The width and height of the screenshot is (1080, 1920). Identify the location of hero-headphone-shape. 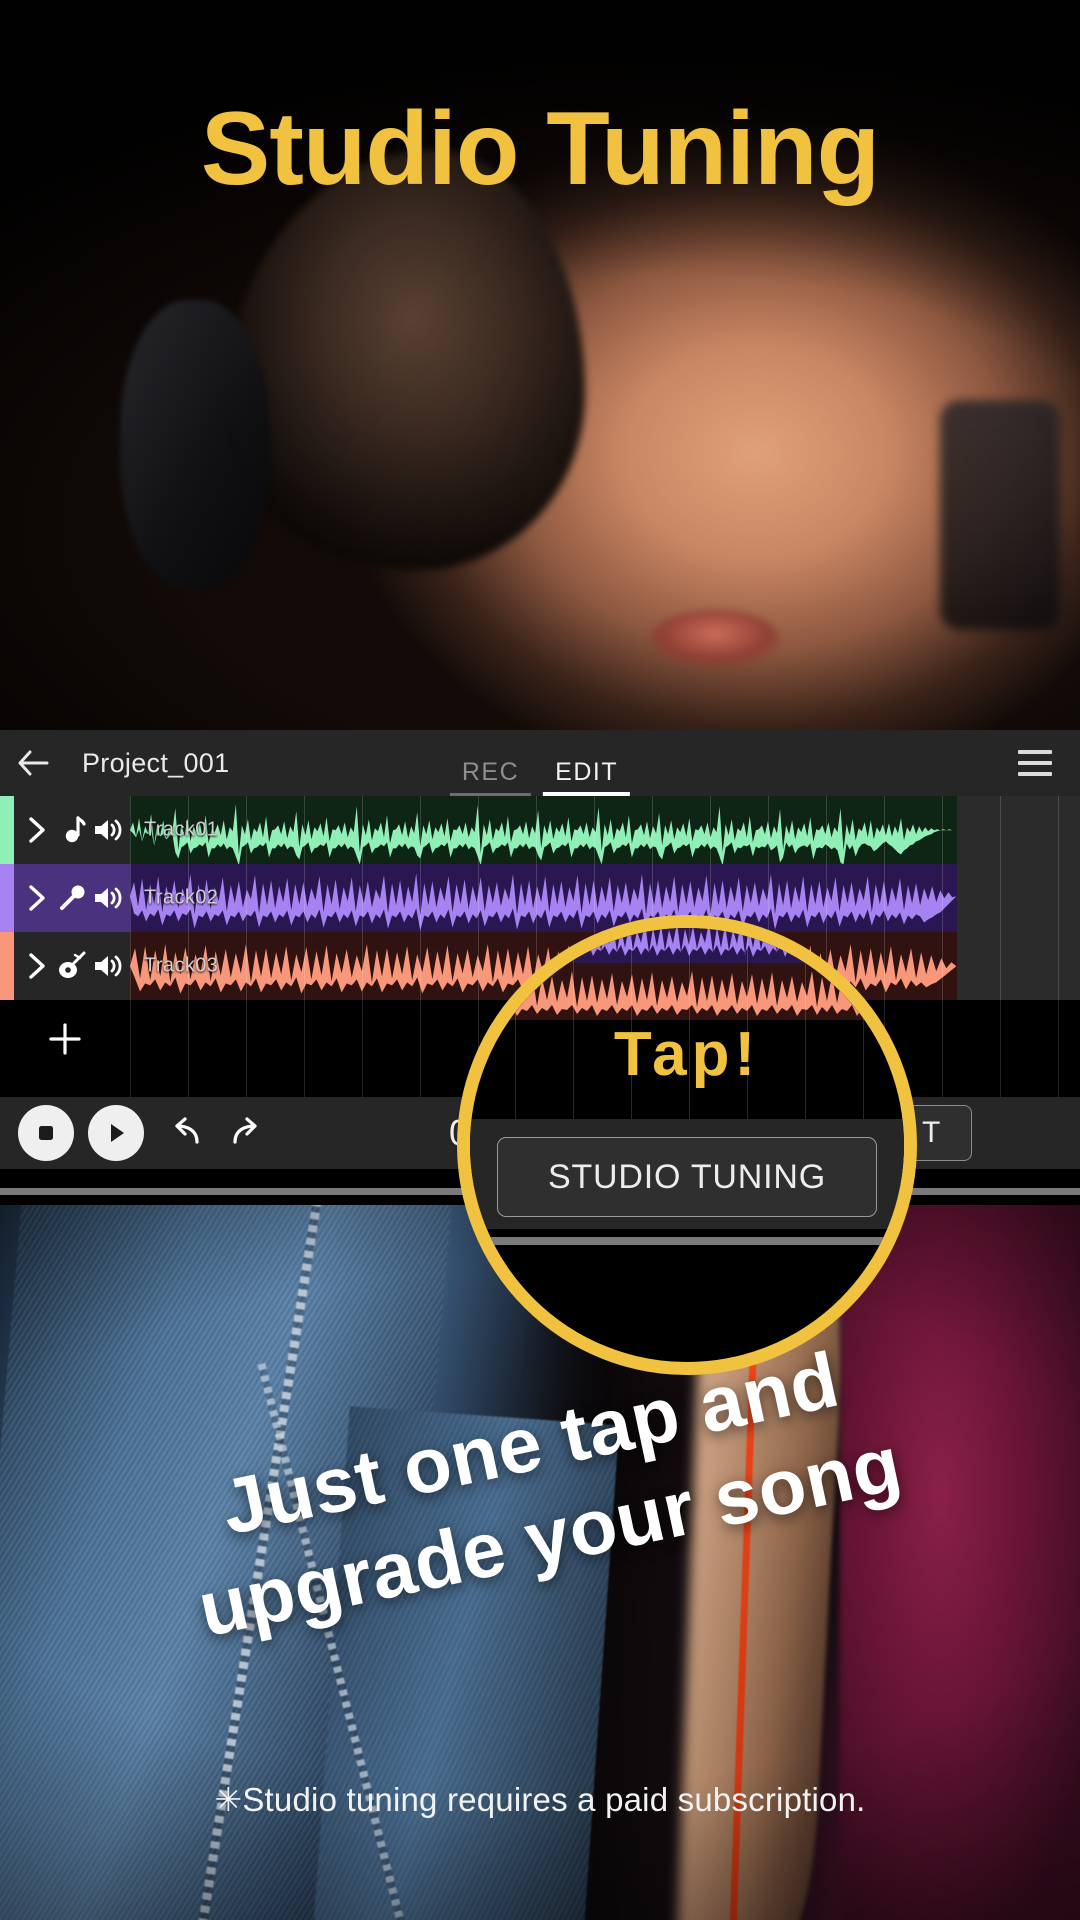
(195, 445).